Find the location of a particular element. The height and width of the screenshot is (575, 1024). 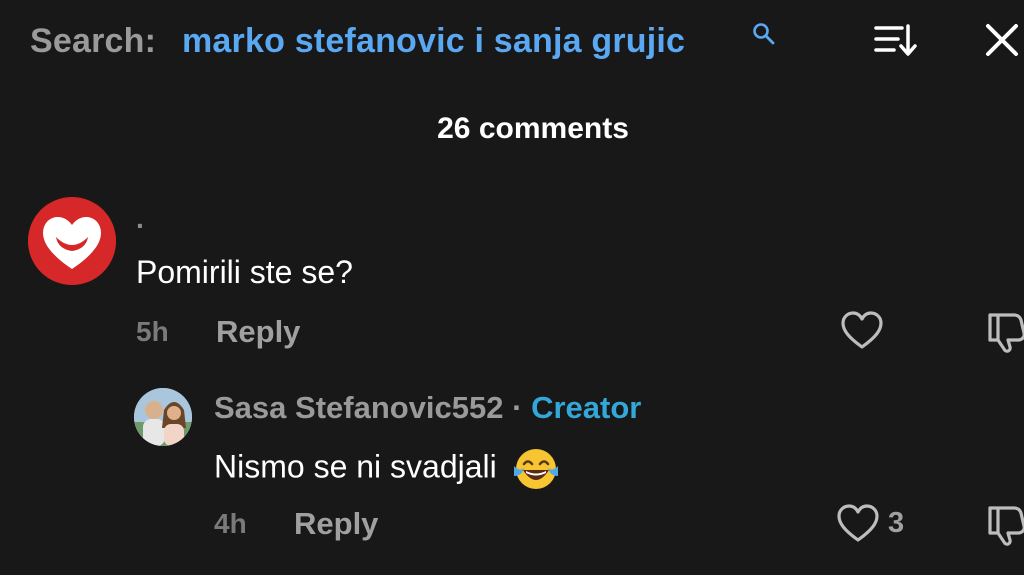

reply-username-line: Sasa Stefanovic552 · Creator is located at coordinates (427, 408).